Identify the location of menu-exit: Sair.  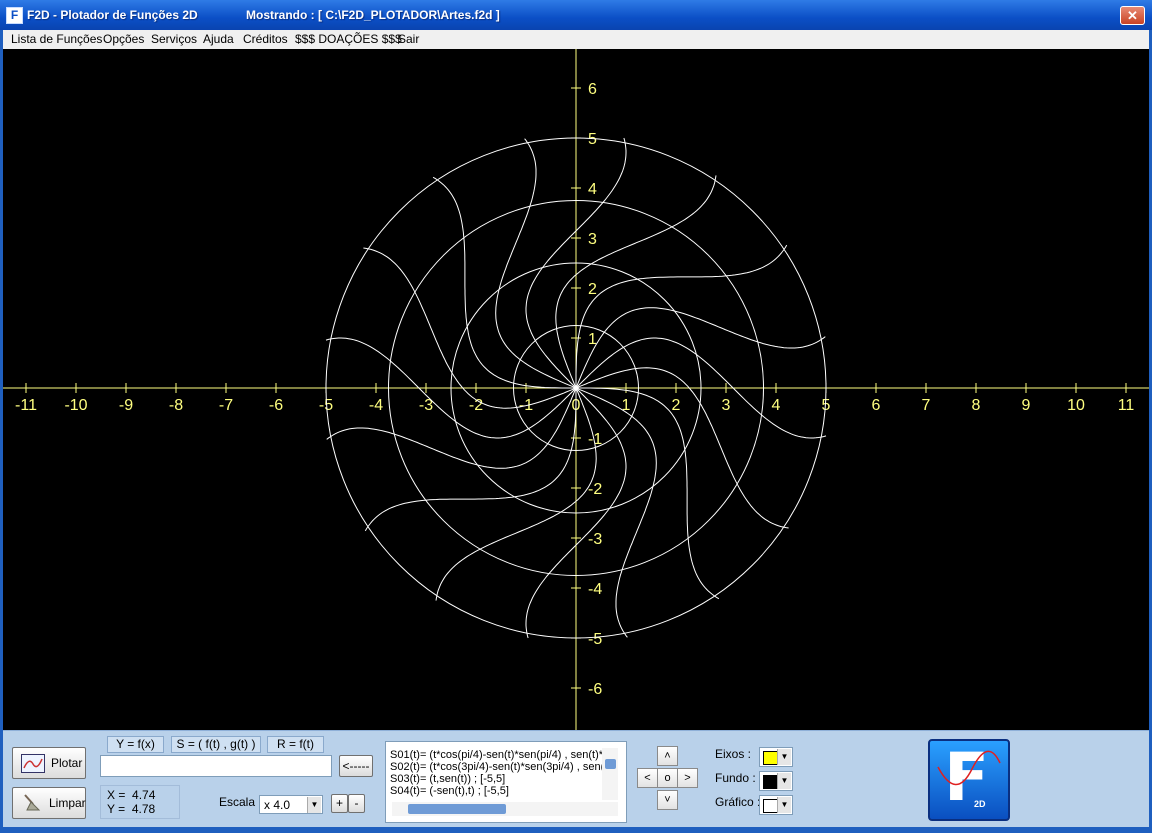
(408, 39).